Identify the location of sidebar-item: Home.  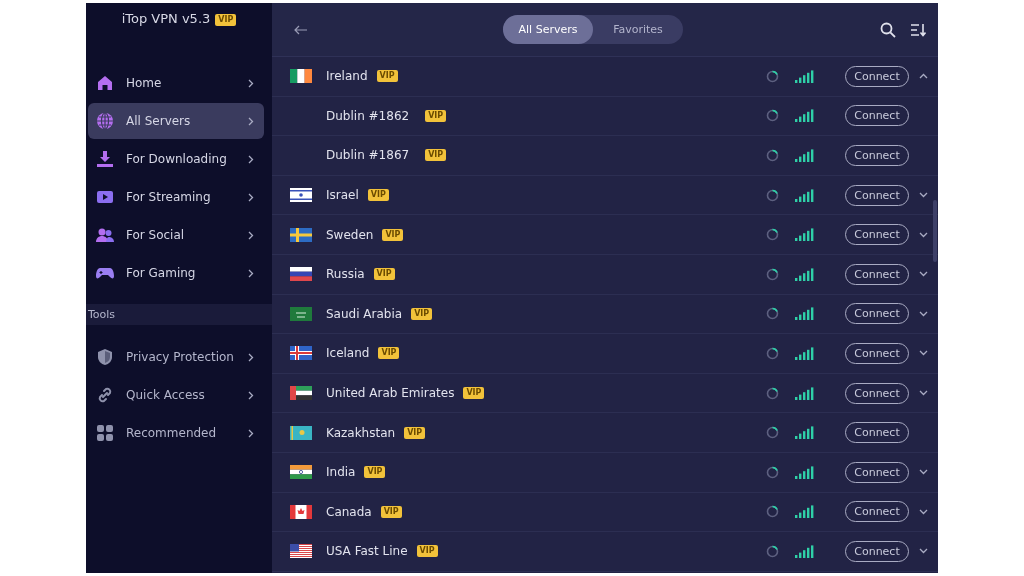
(176, 83).